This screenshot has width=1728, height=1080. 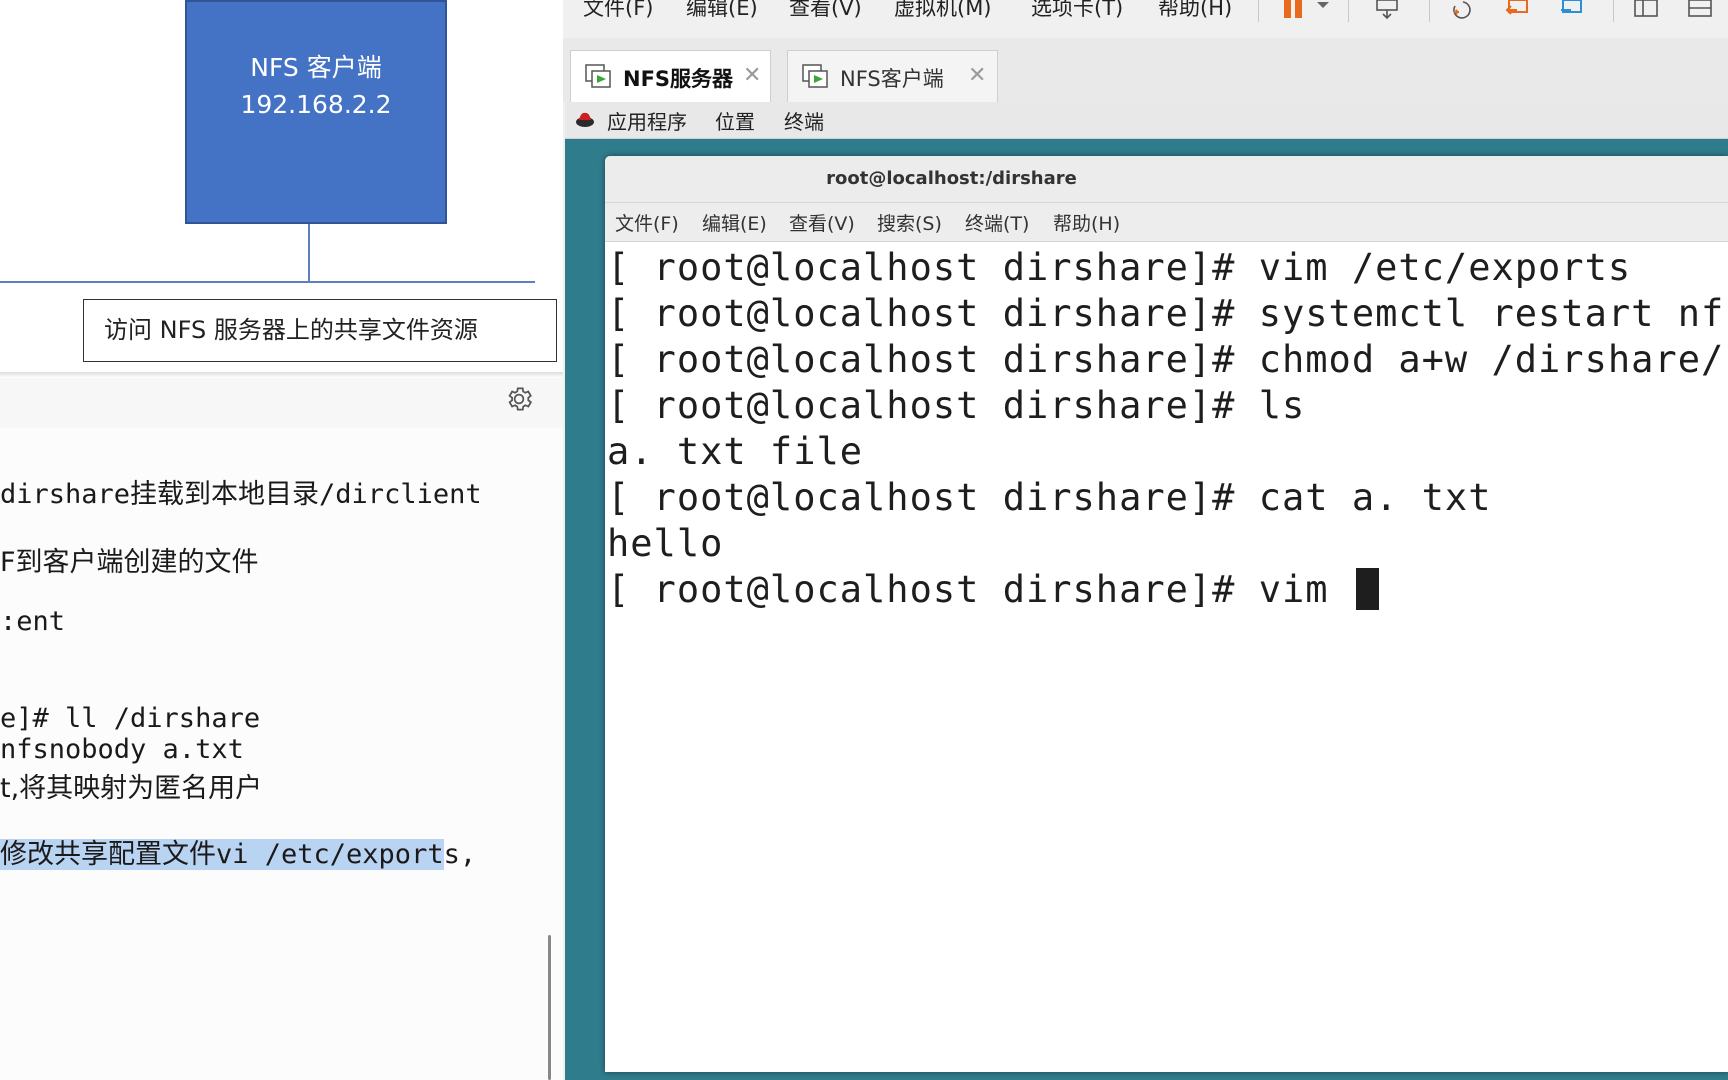 What do you see at coordinates (222, 854) in the screenshot?
I see `selected-text: 修改共享配置文件vi /etc/export` at bounding box center [222, 854].